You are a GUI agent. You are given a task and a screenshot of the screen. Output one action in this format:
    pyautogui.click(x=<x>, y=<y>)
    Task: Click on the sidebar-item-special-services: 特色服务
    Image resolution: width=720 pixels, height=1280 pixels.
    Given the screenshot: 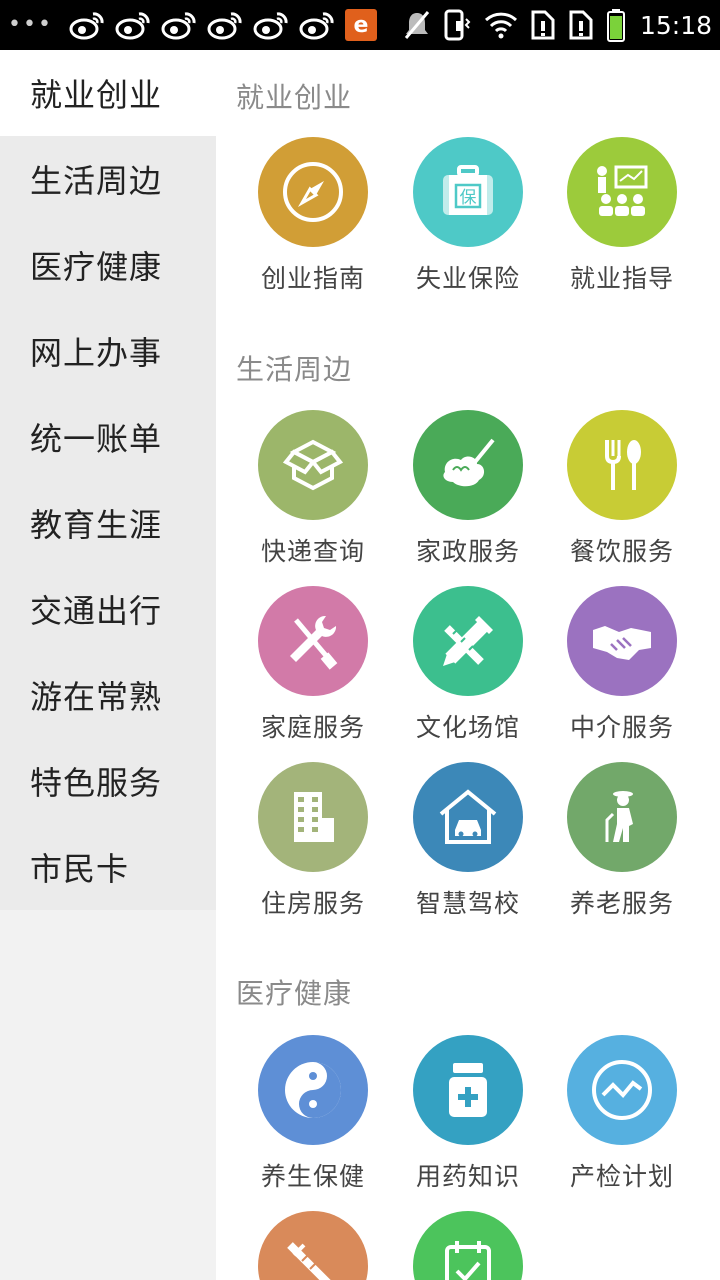 What is the action you would take?
    pyautogui.click(x=108, y=781)
    